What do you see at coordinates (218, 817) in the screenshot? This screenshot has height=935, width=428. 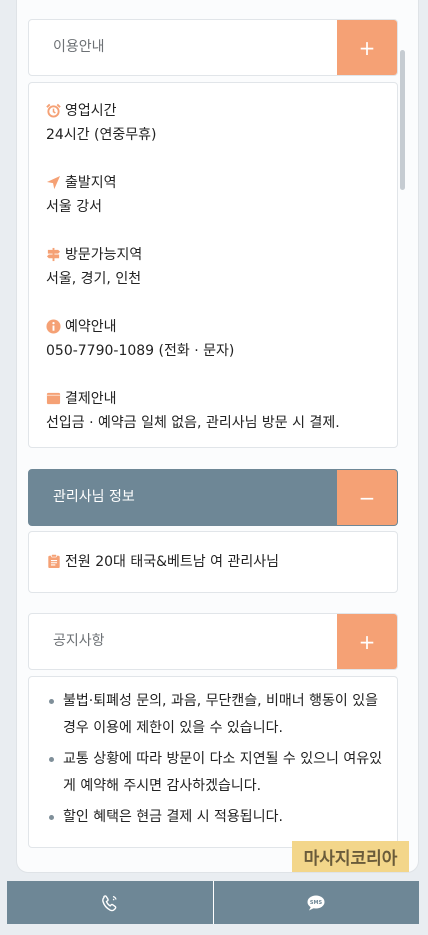 I see `notice-item: 할인 혜택은 현금 결제 시 적용됩니다.` at bounding box center [218, 817].